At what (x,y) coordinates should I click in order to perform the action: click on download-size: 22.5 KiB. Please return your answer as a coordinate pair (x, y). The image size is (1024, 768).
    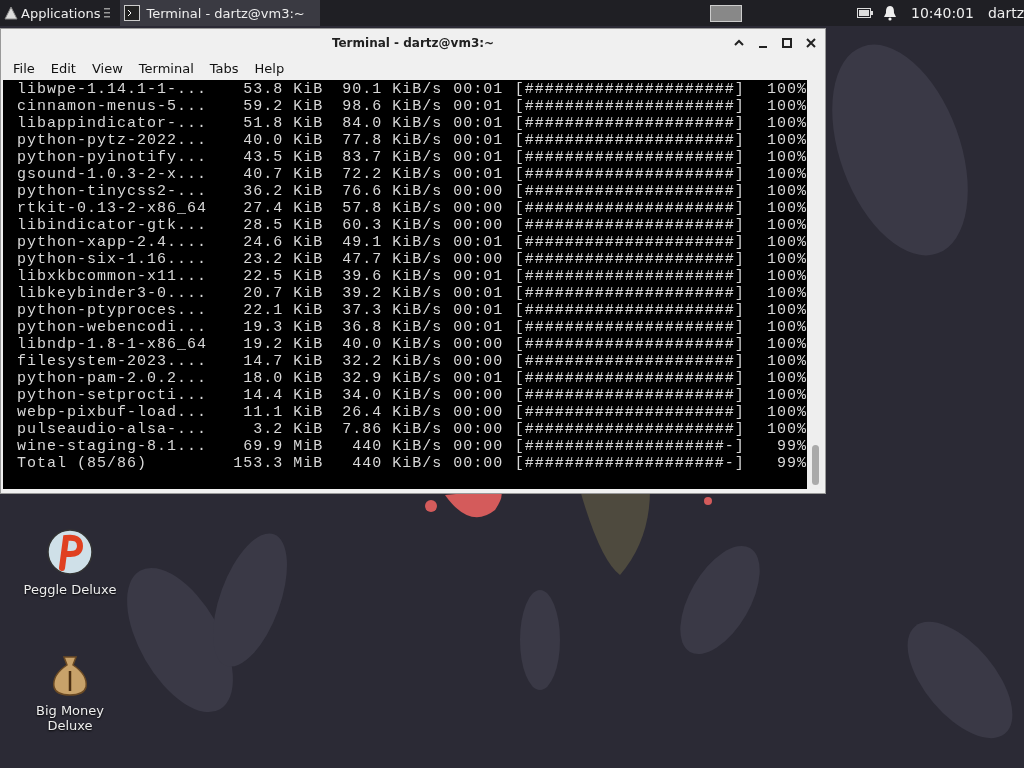
    Looking at the image, I should click on (283, 276).